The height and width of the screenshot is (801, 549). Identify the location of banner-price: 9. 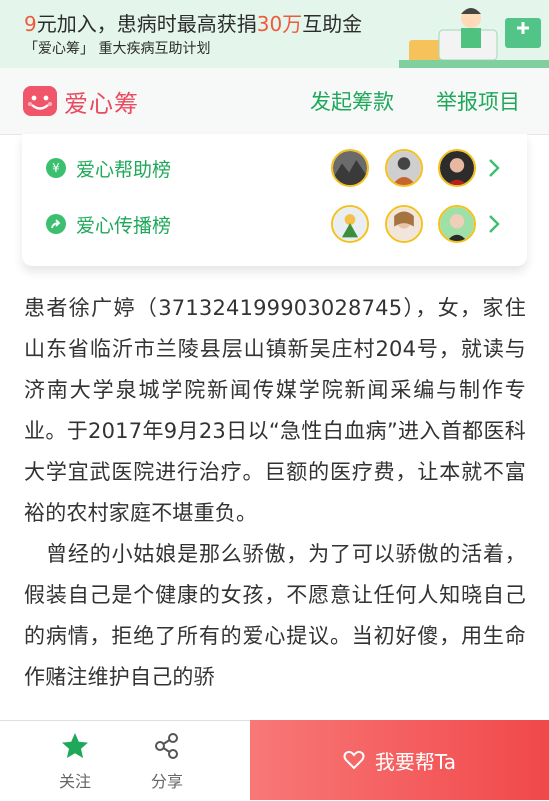
(30, 24).